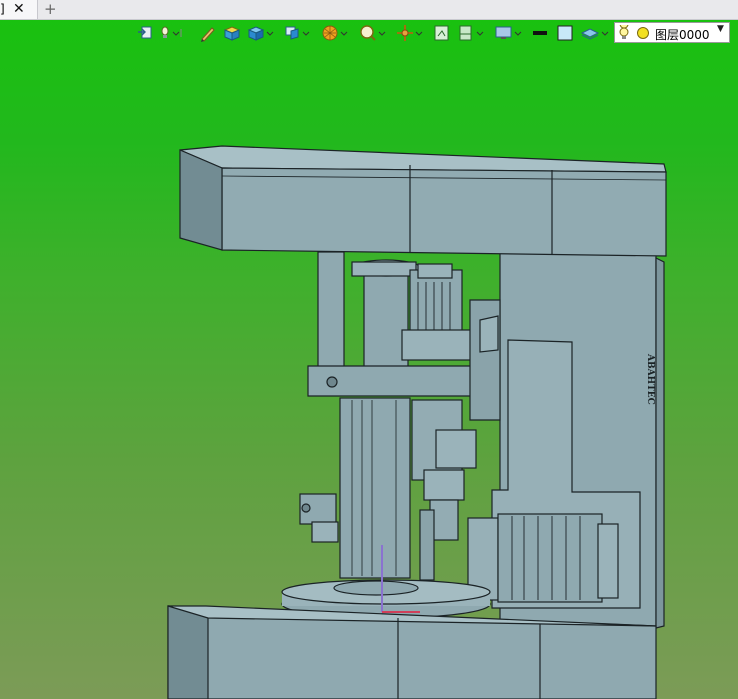 The image size is (738, 699). What do you see at coordinates (650, 379) in the screenshot?
I see `model-label: ABAHTEC` at bounding box center [650, 379].